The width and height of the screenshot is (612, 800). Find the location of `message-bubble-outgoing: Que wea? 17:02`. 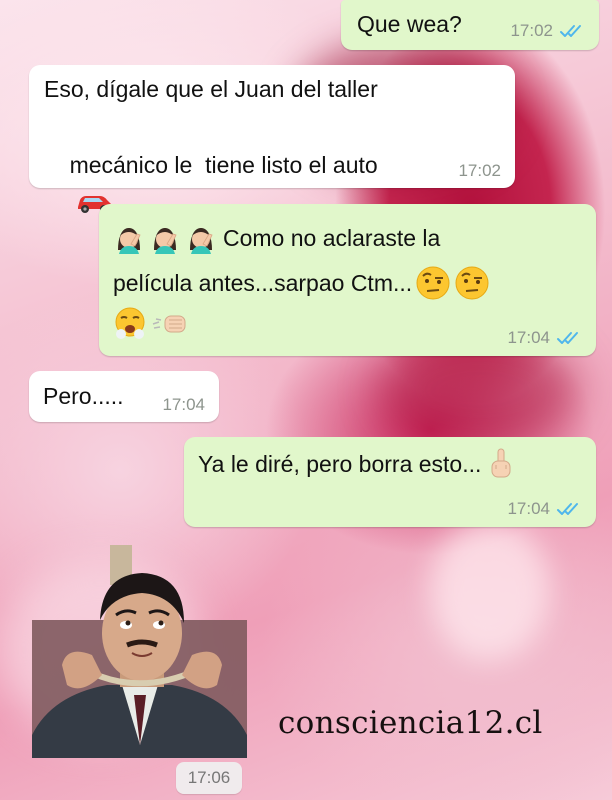

message-bubble-outgoing: Que wea? 17:02 is located at coordinates (470, 25).